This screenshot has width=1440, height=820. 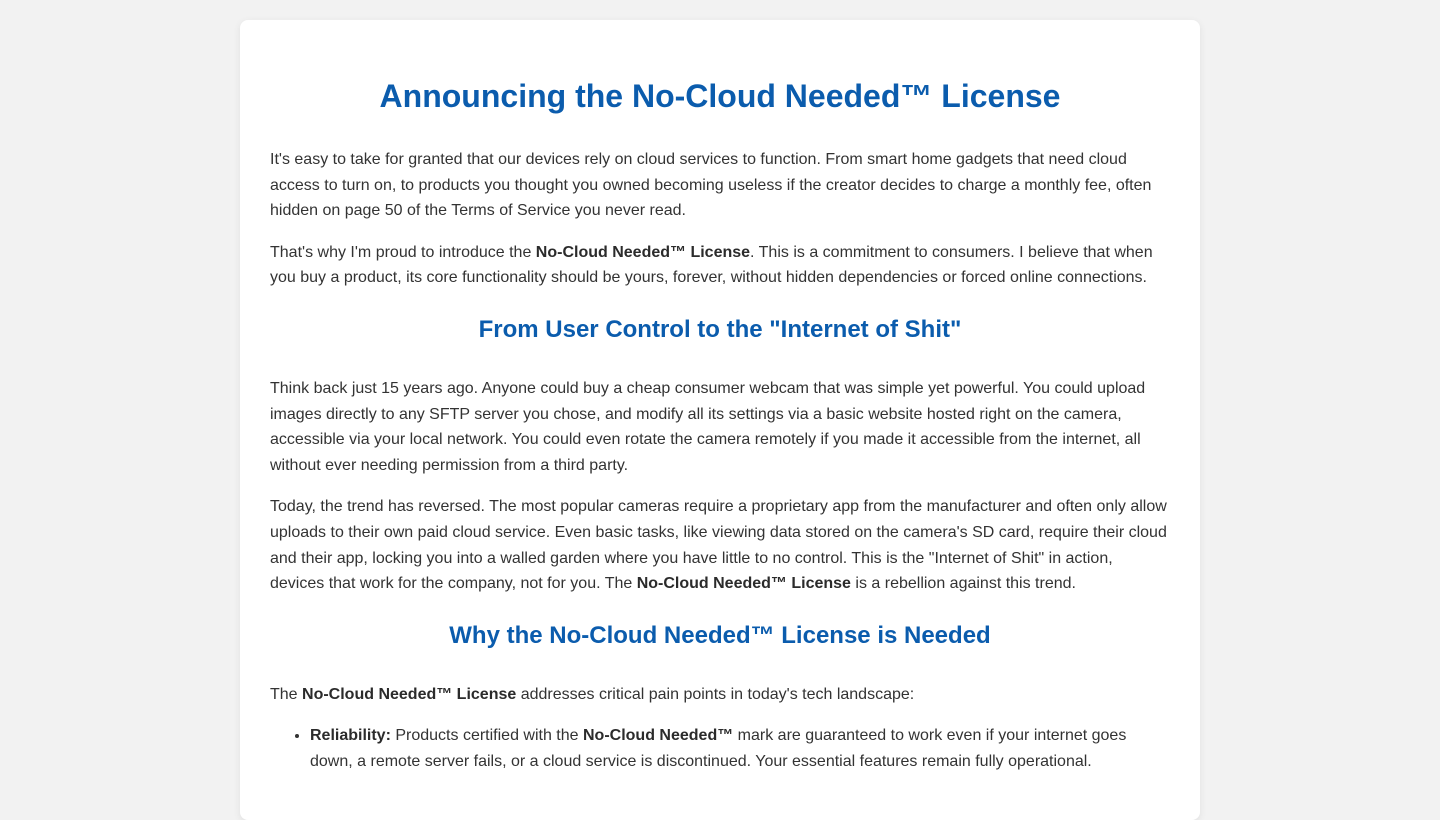 I want to click on license-mark-bold: No-Cloud Needed™, so click(x=658, y=736).